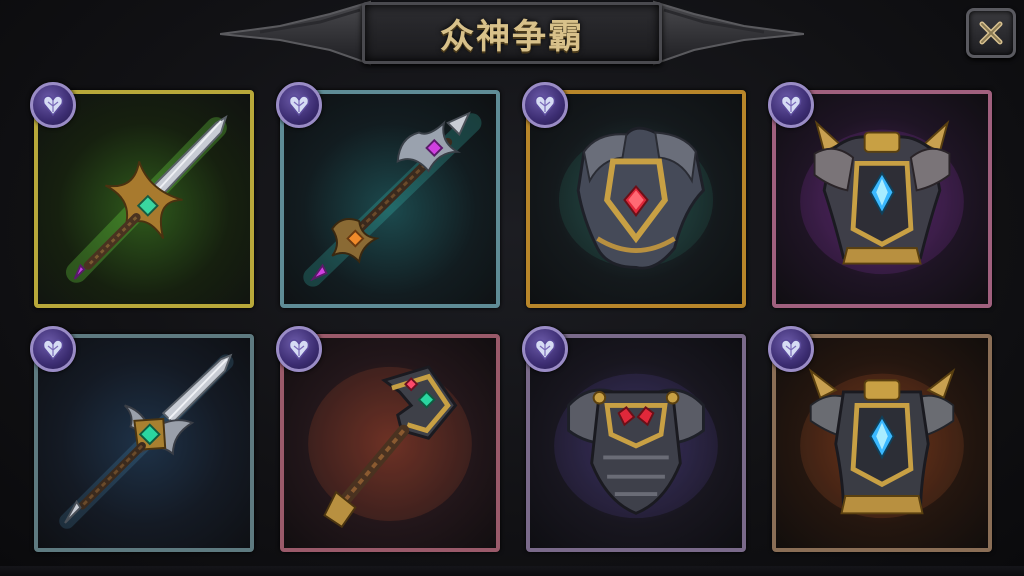 This screenshot has height=576, width=1024. I want to click on greatsword-icon, so click(146, 198).